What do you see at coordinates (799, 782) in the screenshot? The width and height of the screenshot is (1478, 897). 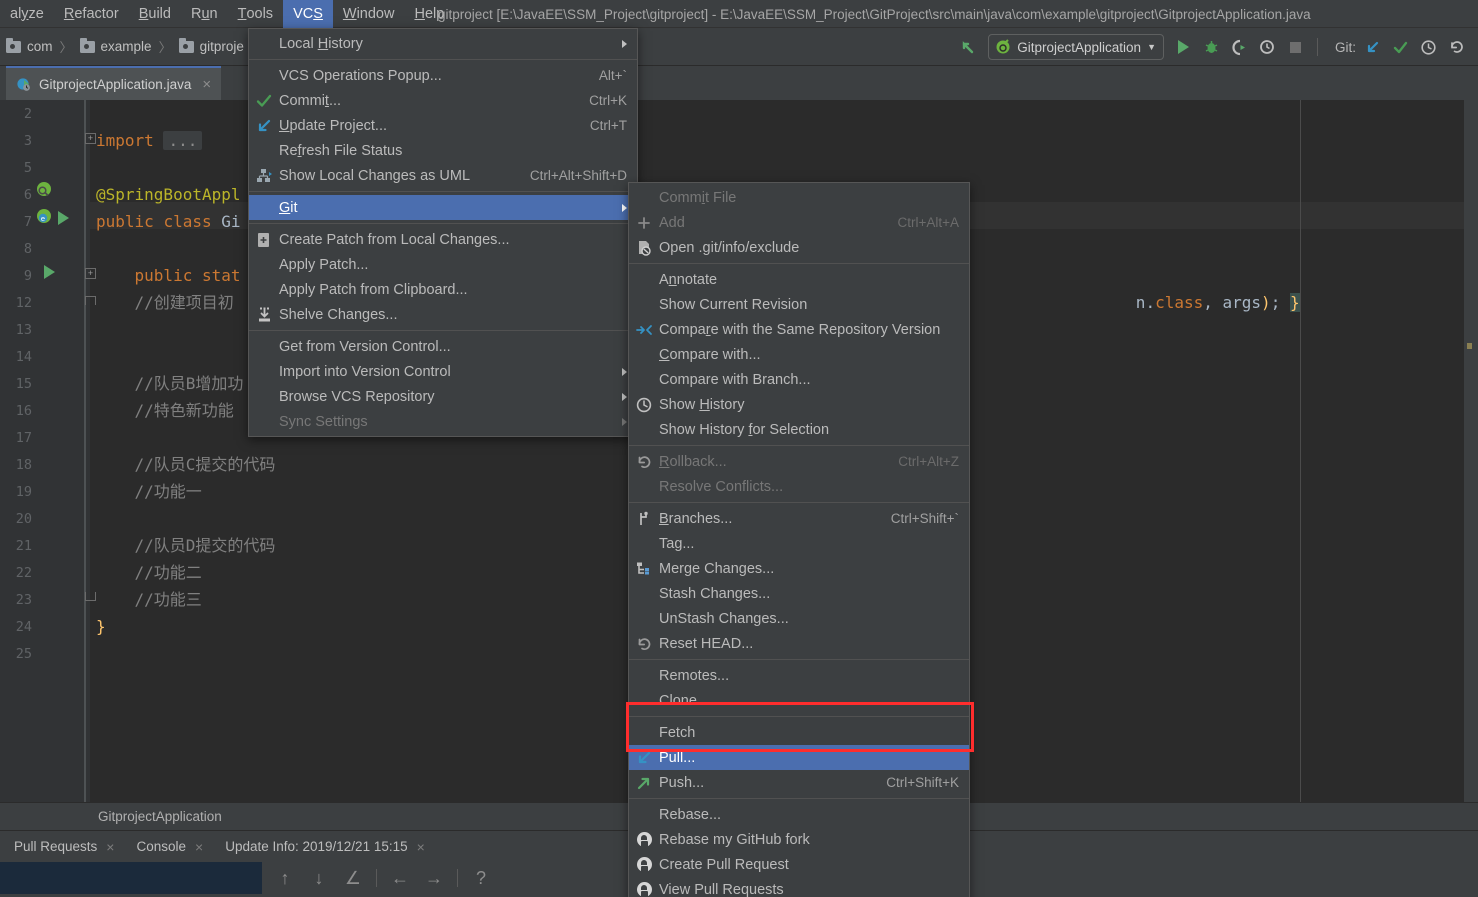 I see `git-menu-item-push: Push... Ctrl+Shift+K` at bounding box center [799, 782].